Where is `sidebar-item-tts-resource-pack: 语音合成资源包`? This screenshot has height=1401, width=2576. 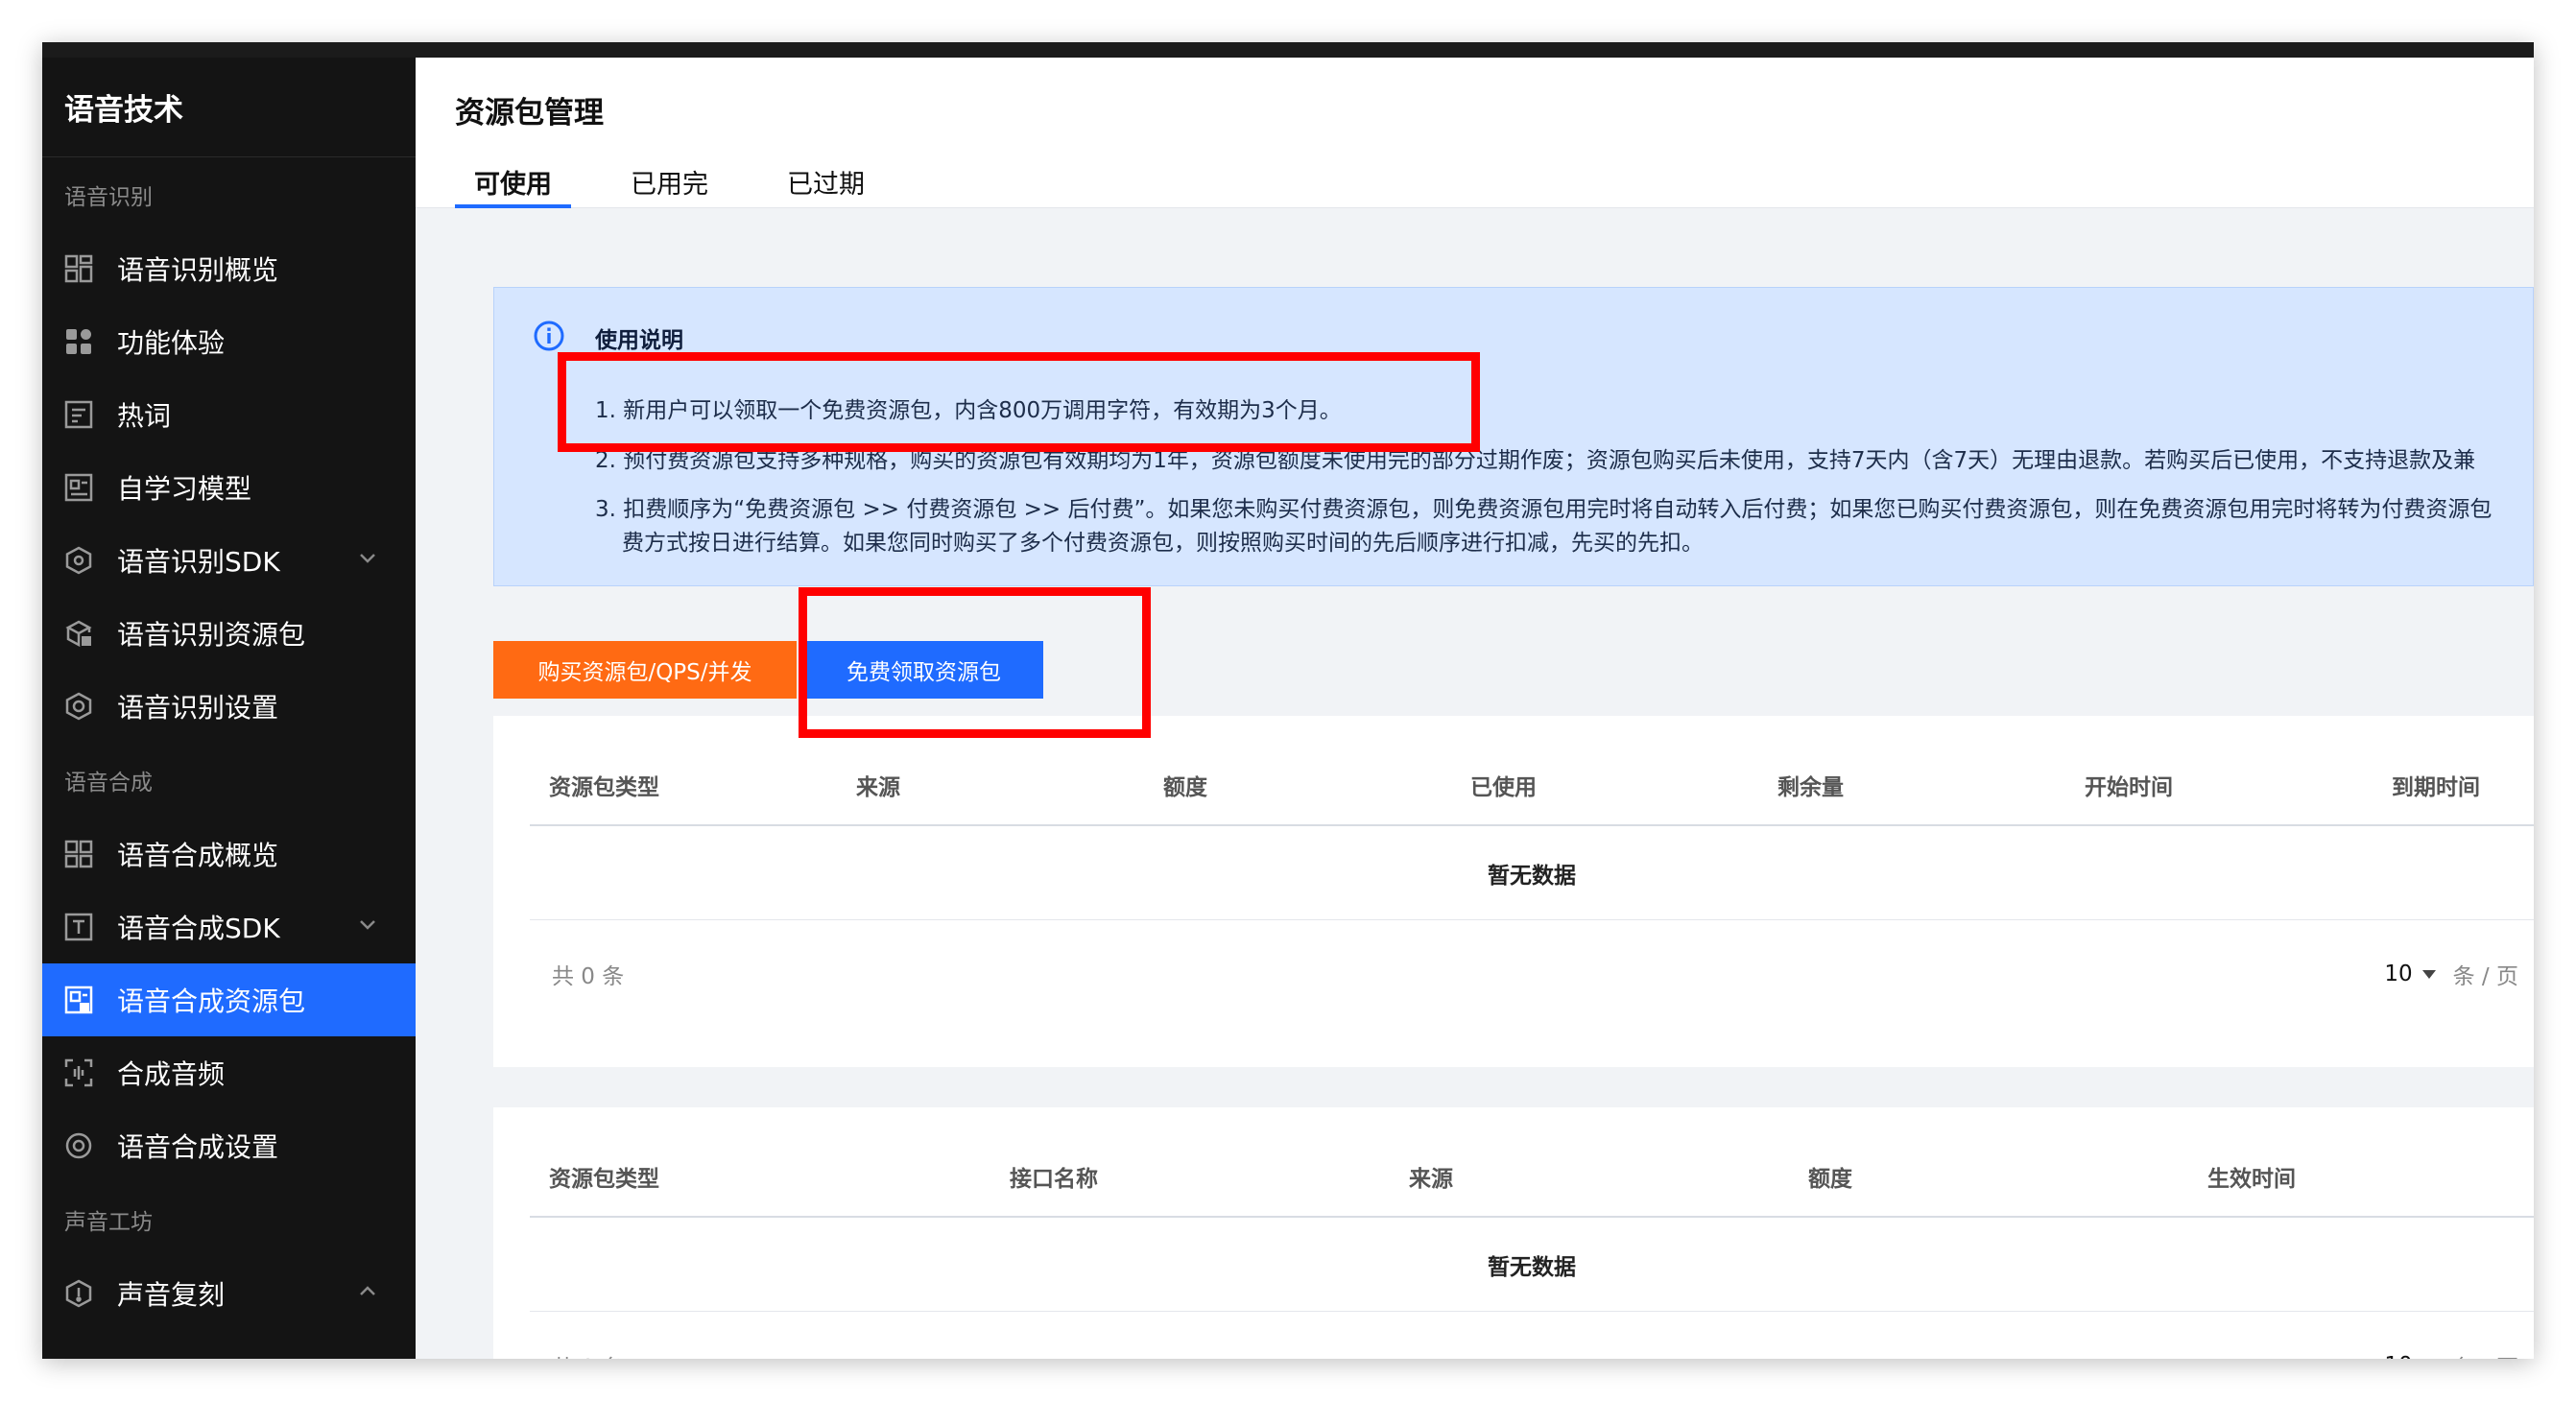
sidebar-item-tts-resource-pack: 语音合成资源包 is located at coordinates (229, 999).